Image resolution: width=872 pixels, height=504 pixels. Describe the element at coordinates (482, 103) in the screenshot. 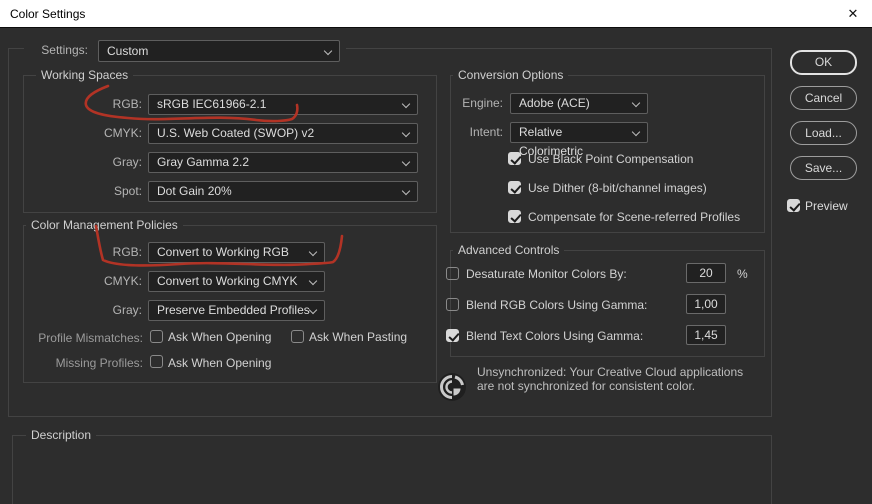

I see `engine-label: Engine:` at that location.